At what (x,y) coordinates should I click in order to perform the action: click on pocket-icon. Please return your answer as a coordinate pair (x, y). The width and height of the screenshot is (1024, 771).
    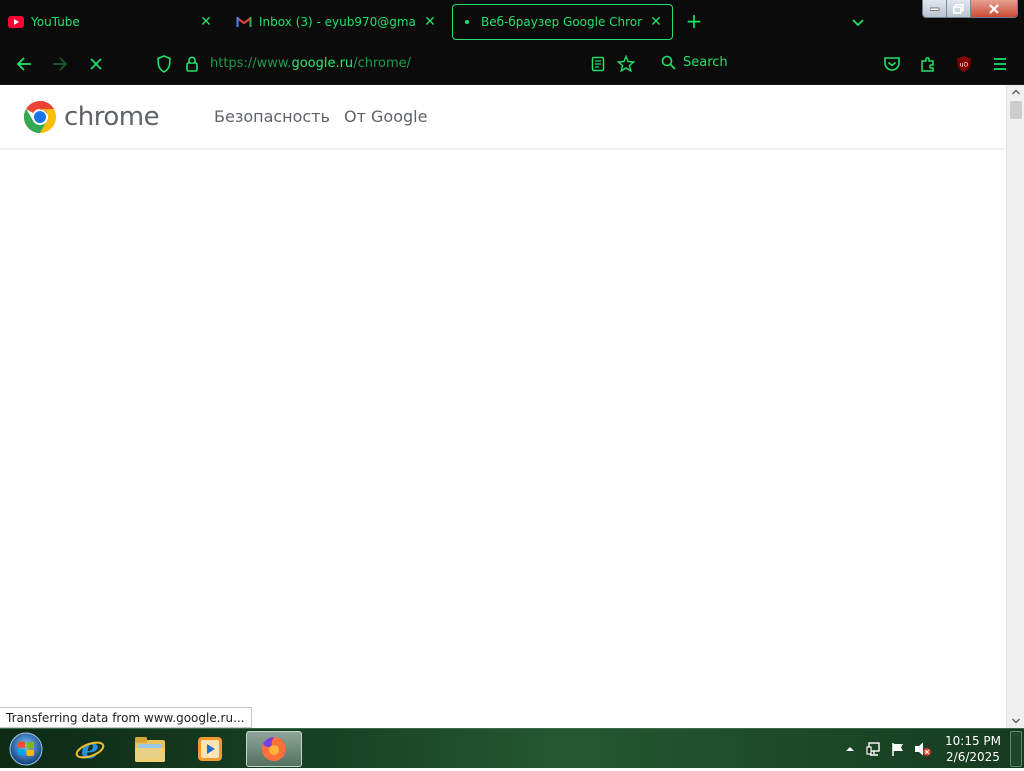
    Looking at the image, I should click on (892, 64).